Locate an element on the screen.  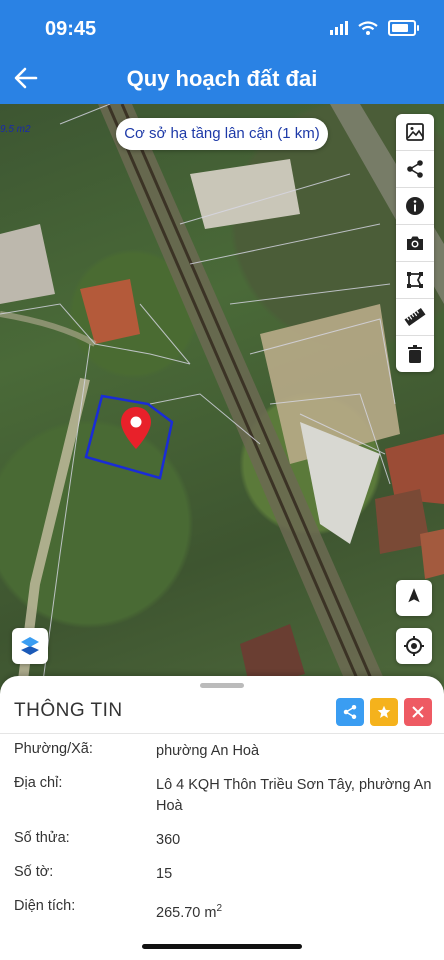
cellular-signal-icon is located at coordinates (339, 28).